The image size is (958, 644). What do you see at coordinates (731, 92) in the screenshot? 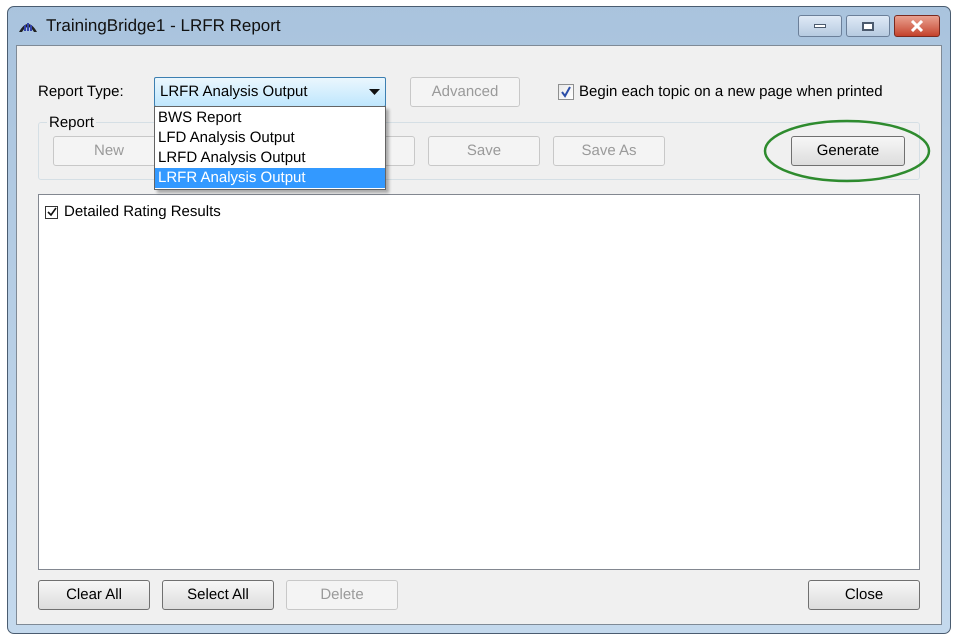
I see `checkbox-label: Begin each topic on a new page when printed` at bounding box center [731, 92].